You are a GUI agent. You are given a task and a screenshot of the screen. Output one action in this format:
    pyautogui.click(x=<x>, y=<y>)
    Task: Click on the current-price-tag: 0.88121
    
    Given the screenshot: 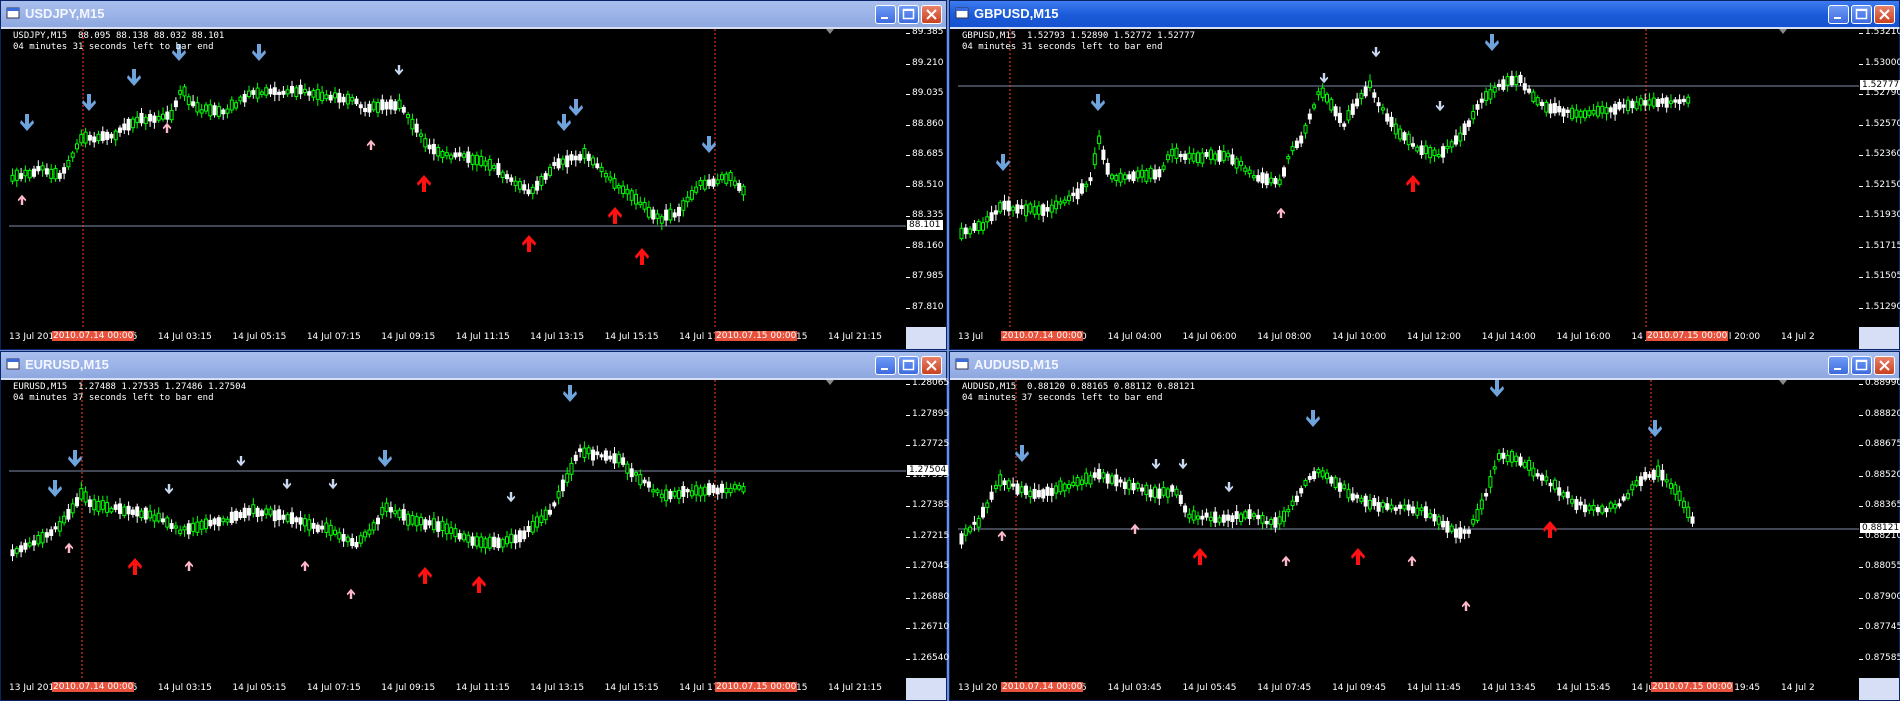 What is the action you would take?
    pyautogui.click(x=1880, y=528)
    